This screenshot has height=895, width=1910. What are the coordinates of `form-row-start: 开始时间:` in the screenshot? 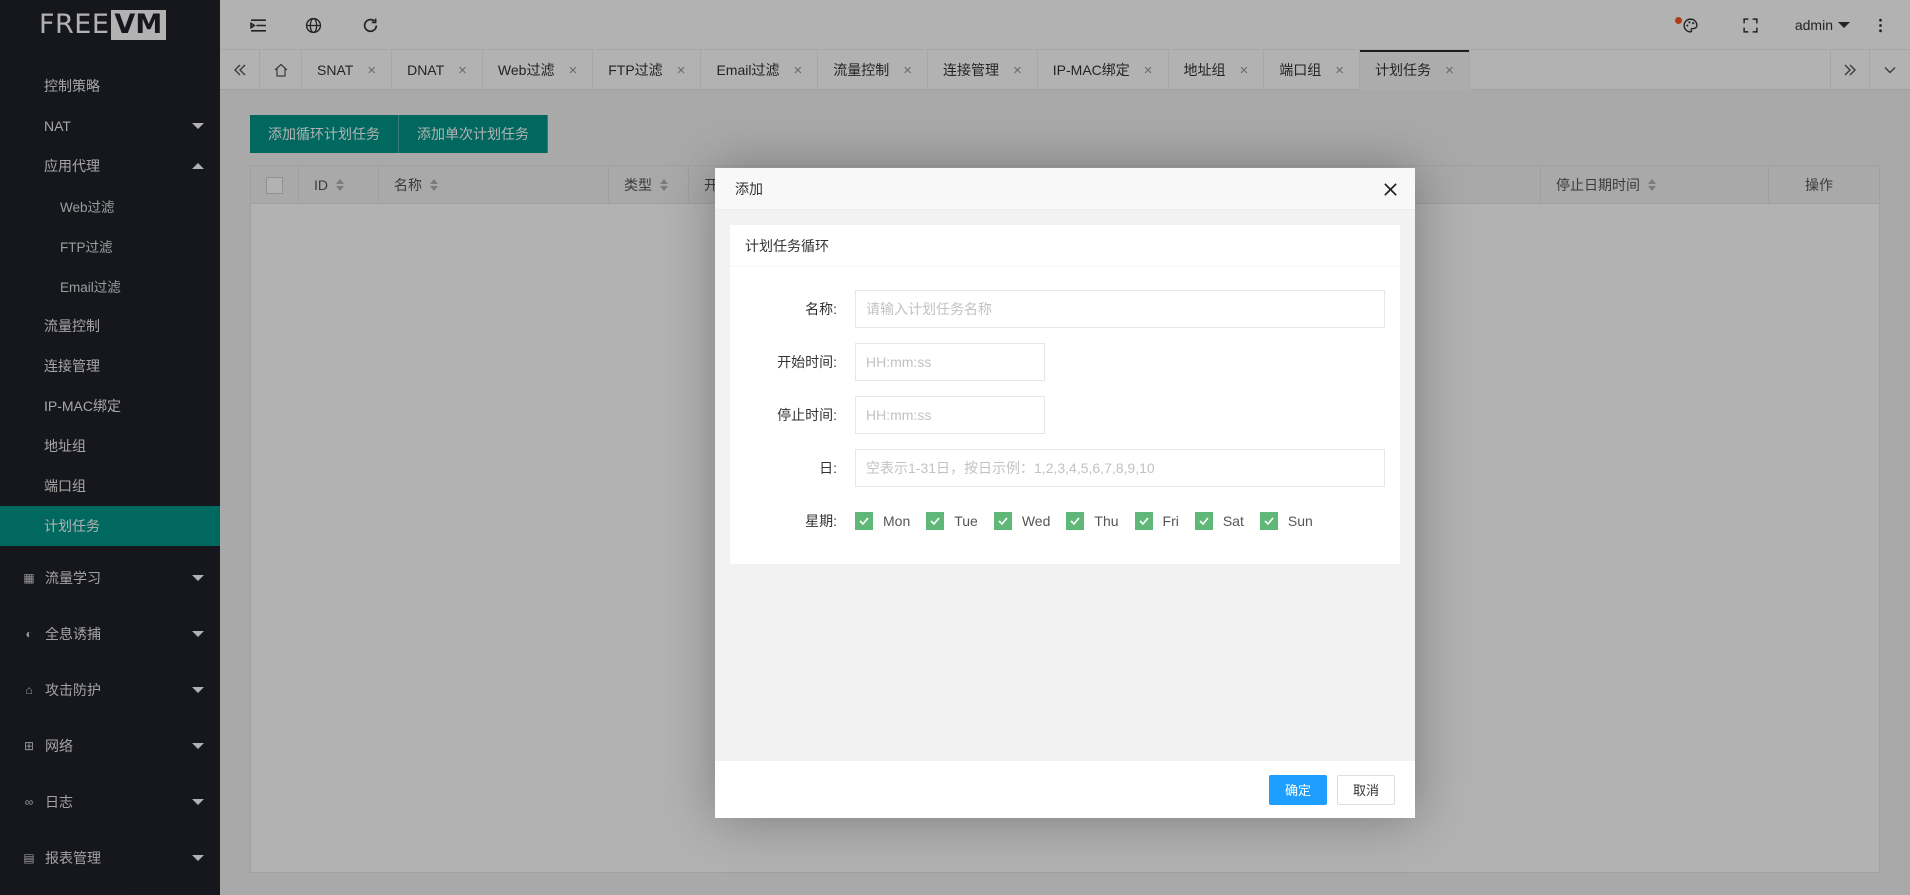 It's located at (1065, 361).